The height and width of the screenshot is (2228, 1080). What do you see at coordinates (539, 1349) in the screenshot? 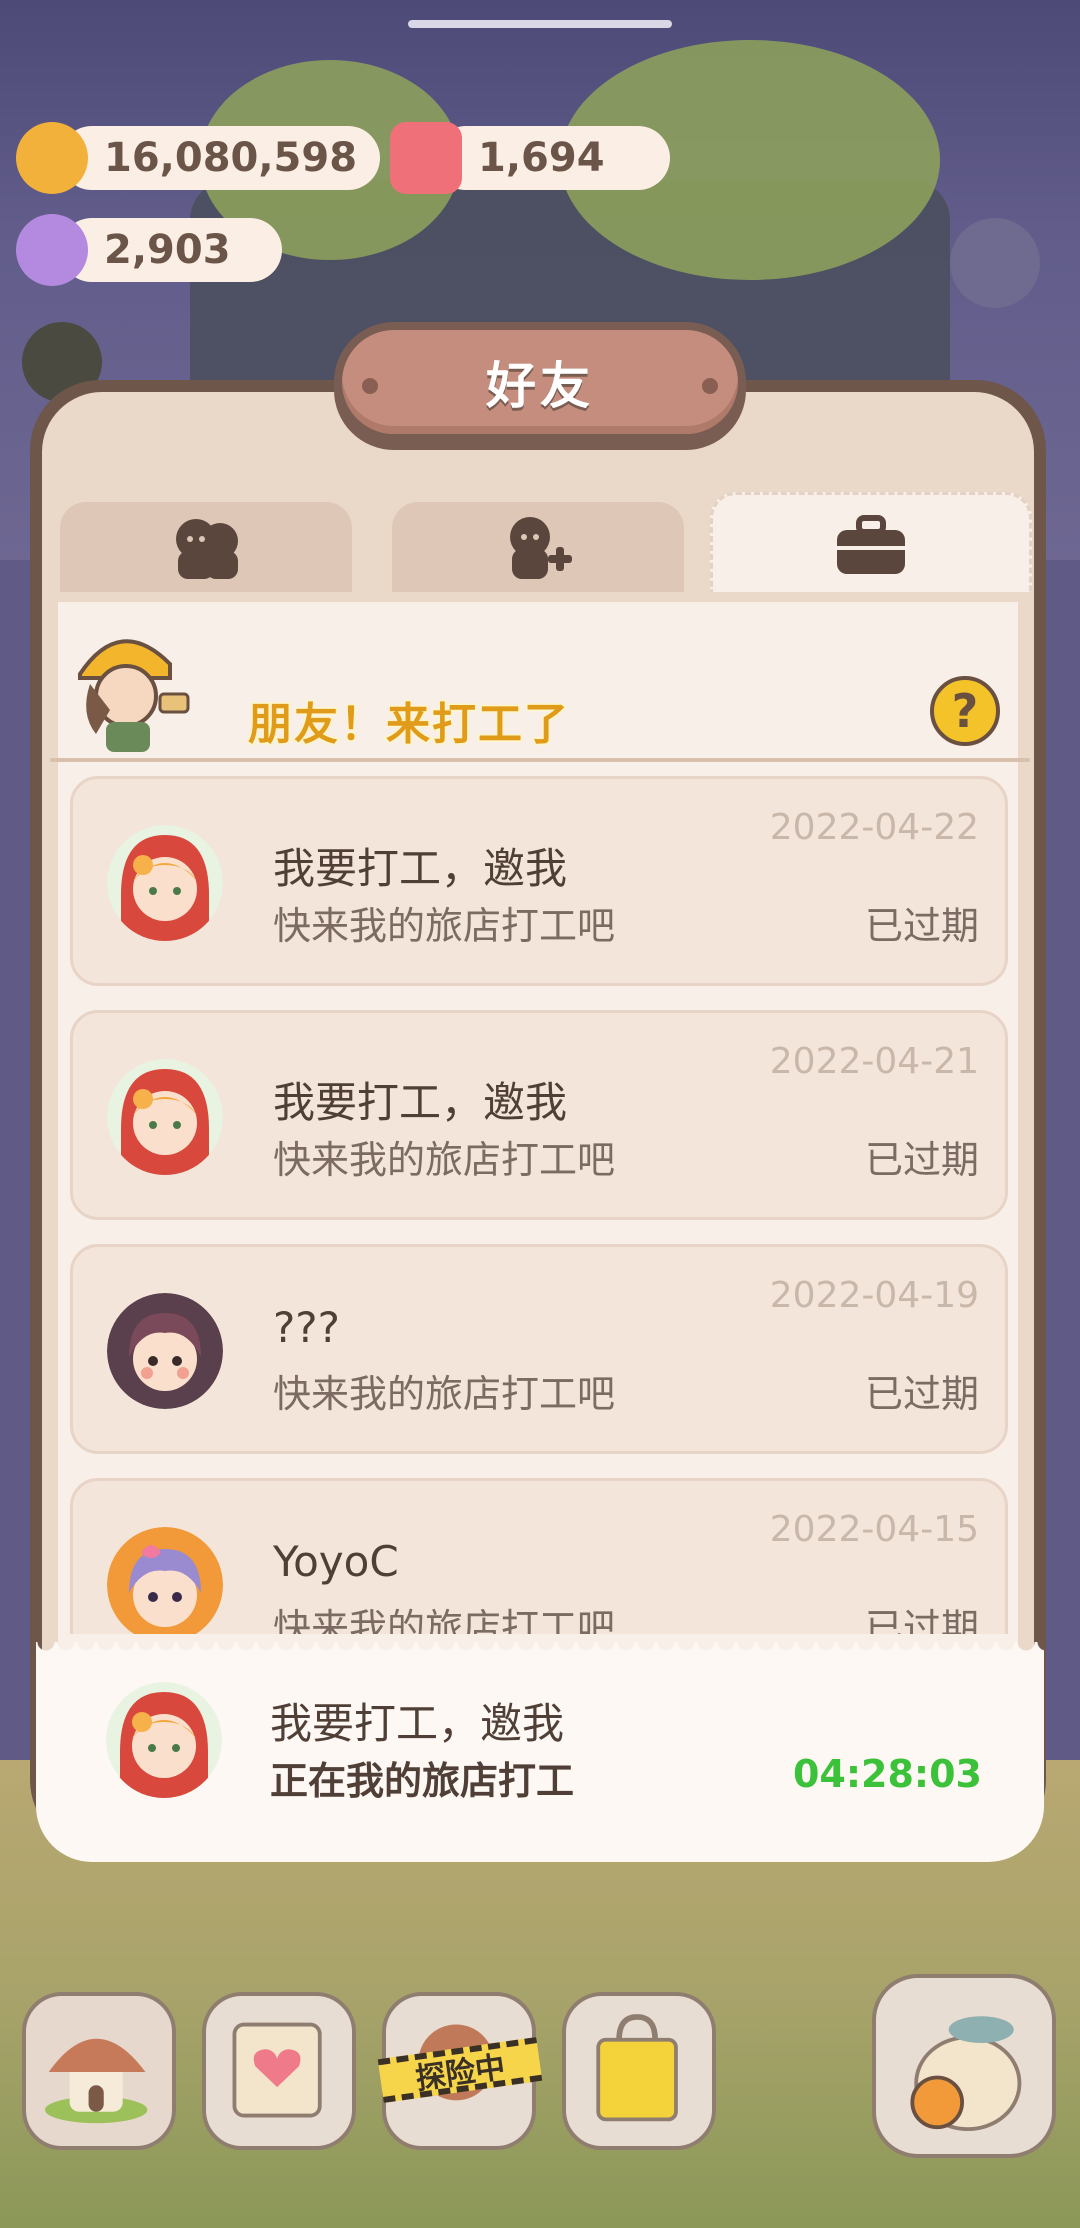
I see `list-item: ??? 快来我的旅店打工吧 2022-04-19 已过期` at bounding box center [539, 1349].